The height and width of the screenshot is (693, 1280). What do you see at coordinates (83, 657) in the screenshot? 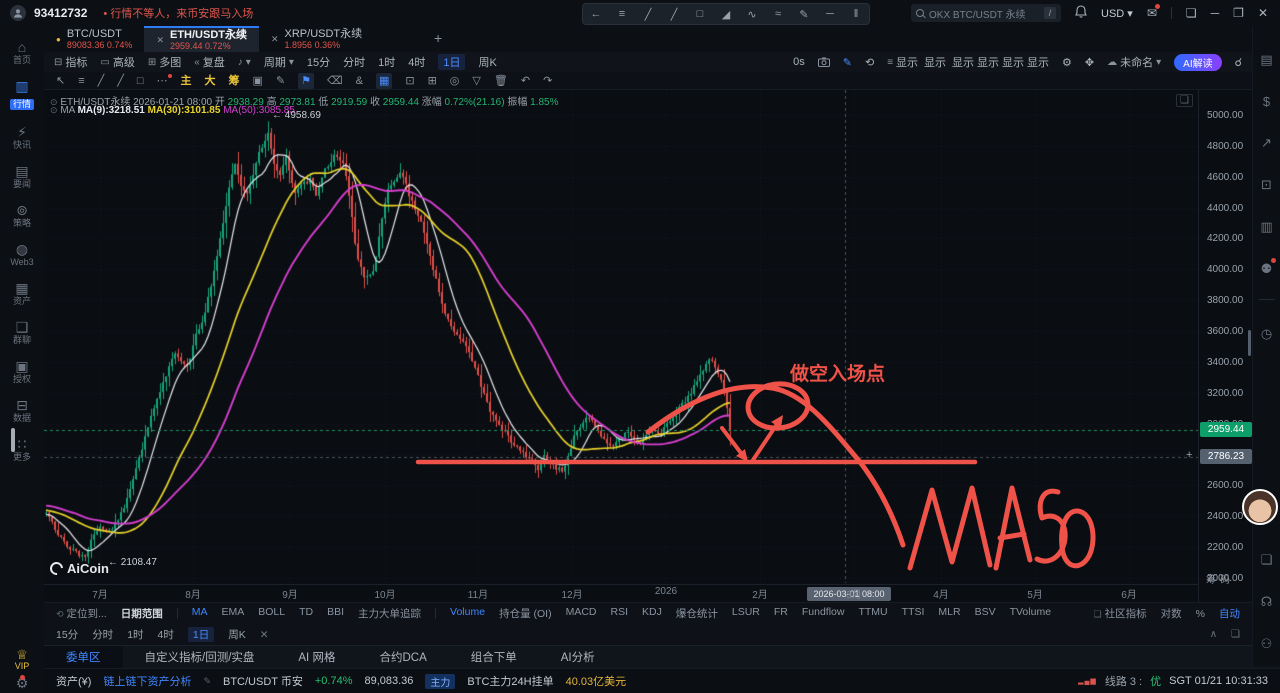
I see `bottom-panel-tab: 委单区` at bounding box center [83, 657].